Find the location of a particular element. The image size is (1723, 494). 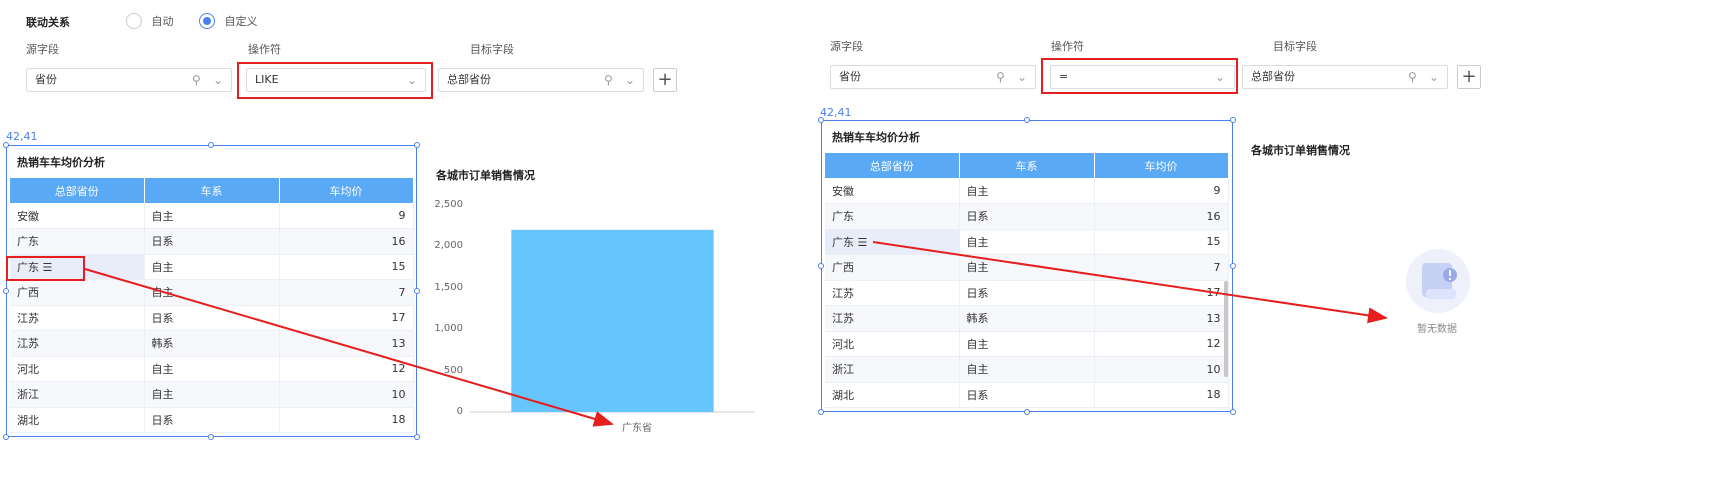

arrow-to-chart is located at coordinates (349, 347).